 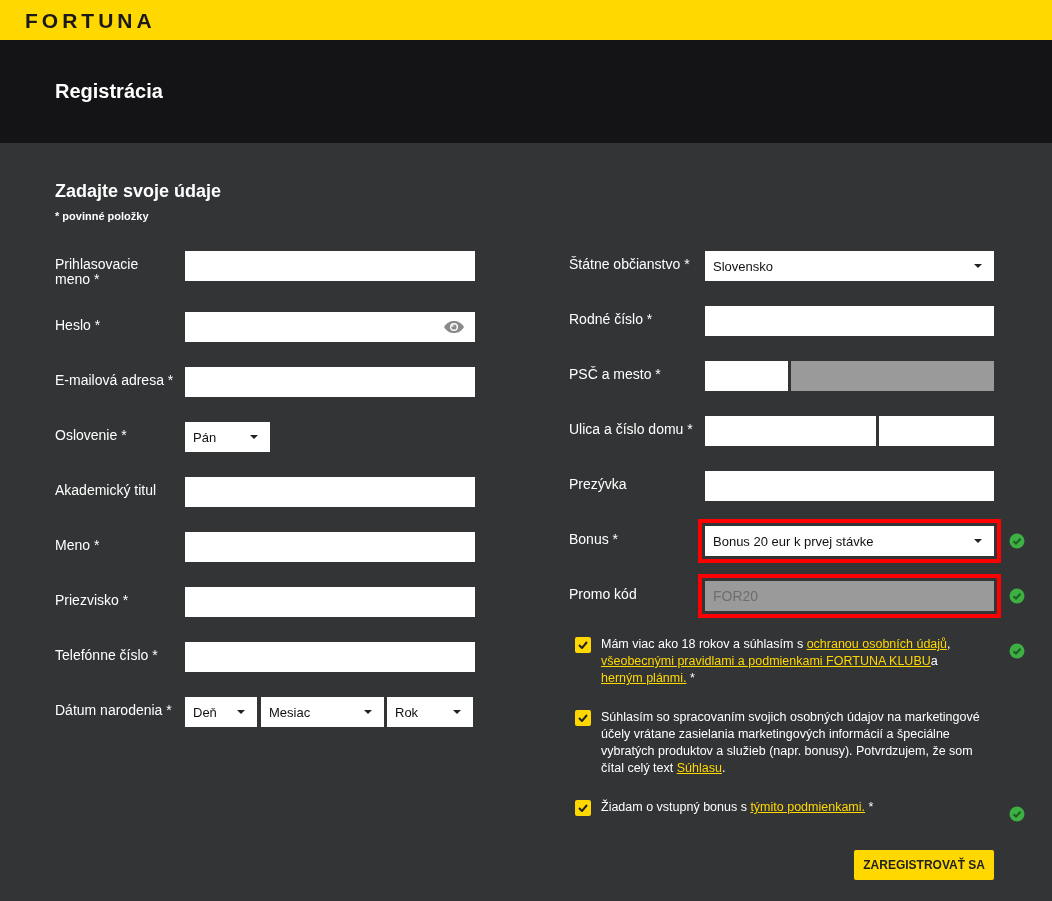 I want to click on link: všeobecnými pravidlami a podmienkami FORTUNA KLUBU, so click(x=766, y=661).